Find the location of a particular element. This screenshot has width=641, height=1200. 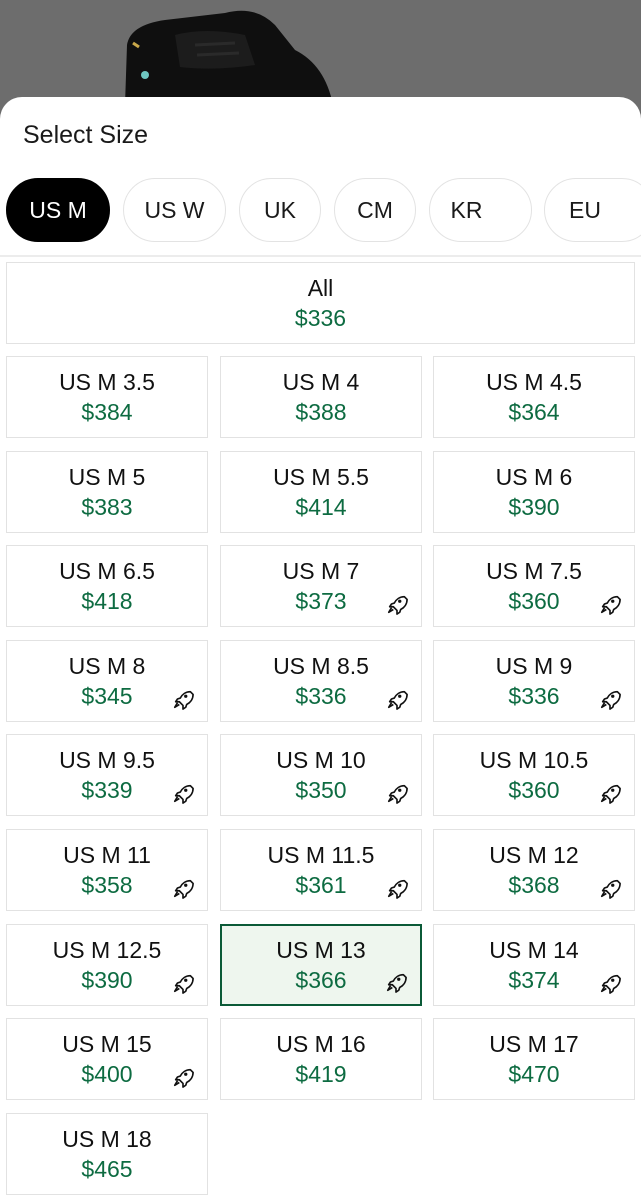

size-label: US M 7.5 is located at coordinates (534, 571).